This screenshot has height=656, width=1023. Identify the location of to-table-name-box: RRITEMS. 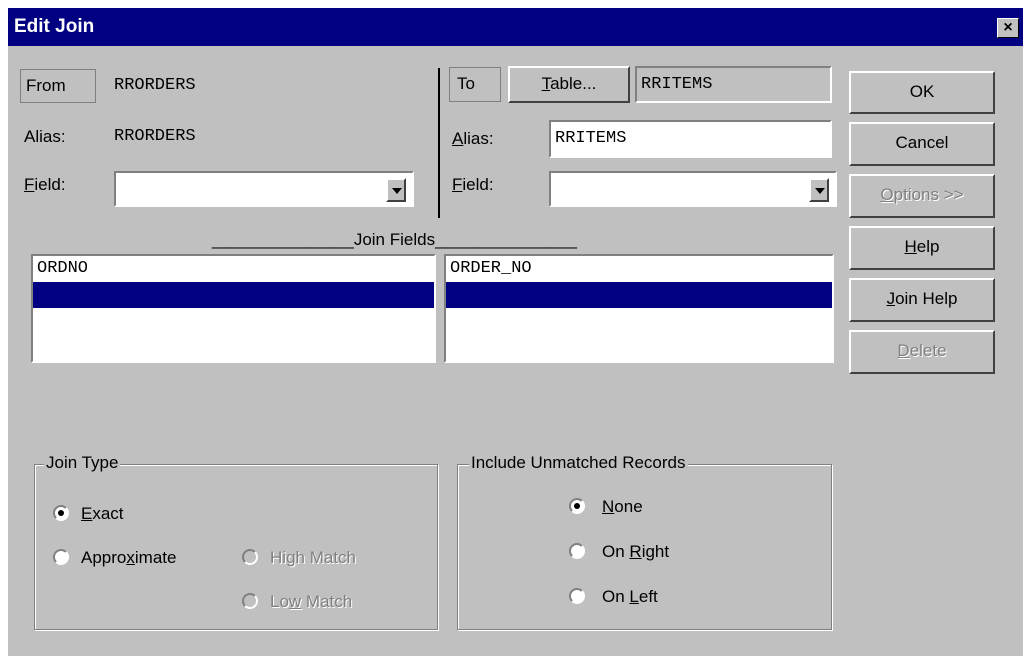
(733, 84).